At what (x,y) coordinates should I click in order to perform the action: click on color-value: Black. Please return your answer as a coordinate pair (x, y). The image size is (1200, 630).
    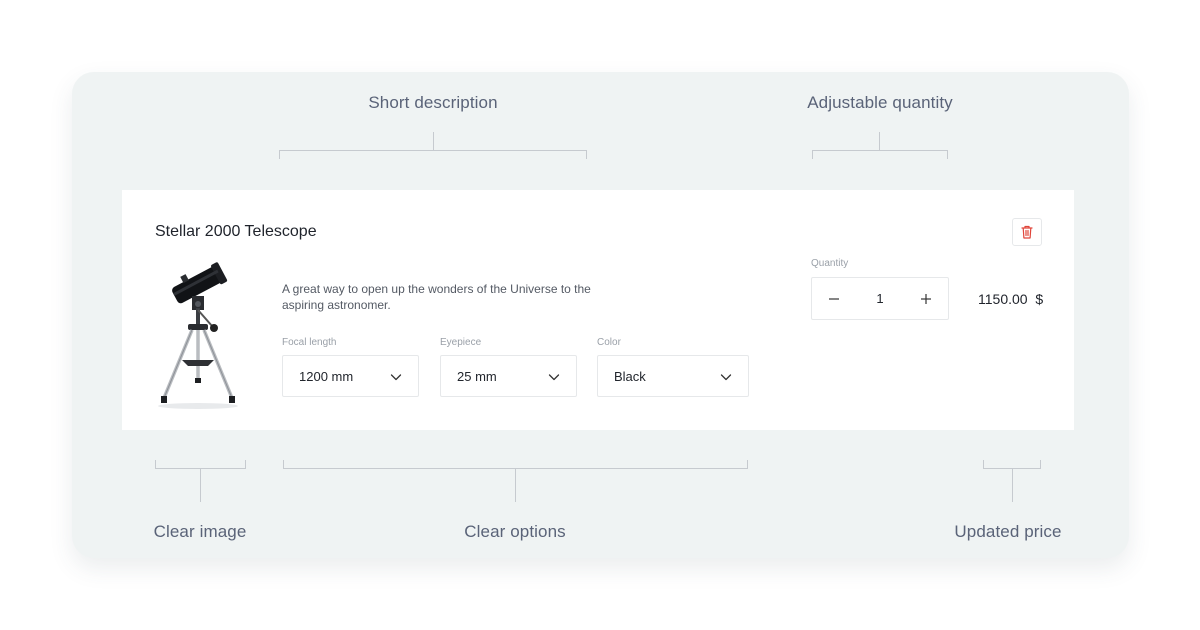
    Looking at the image, I should click on (630, 376).